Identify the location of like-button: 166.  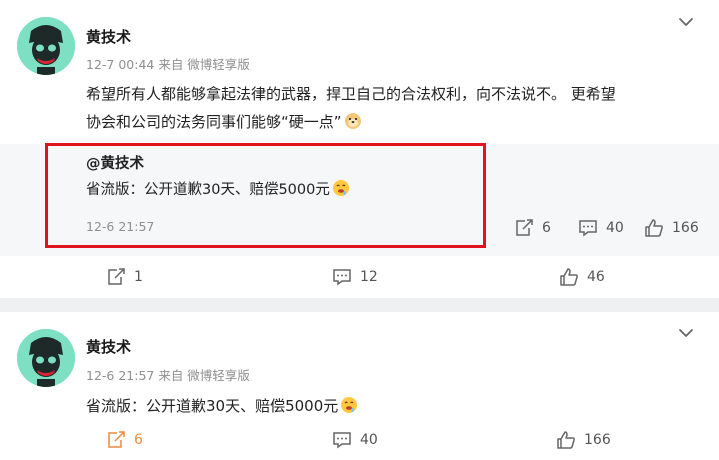
(583, 440).